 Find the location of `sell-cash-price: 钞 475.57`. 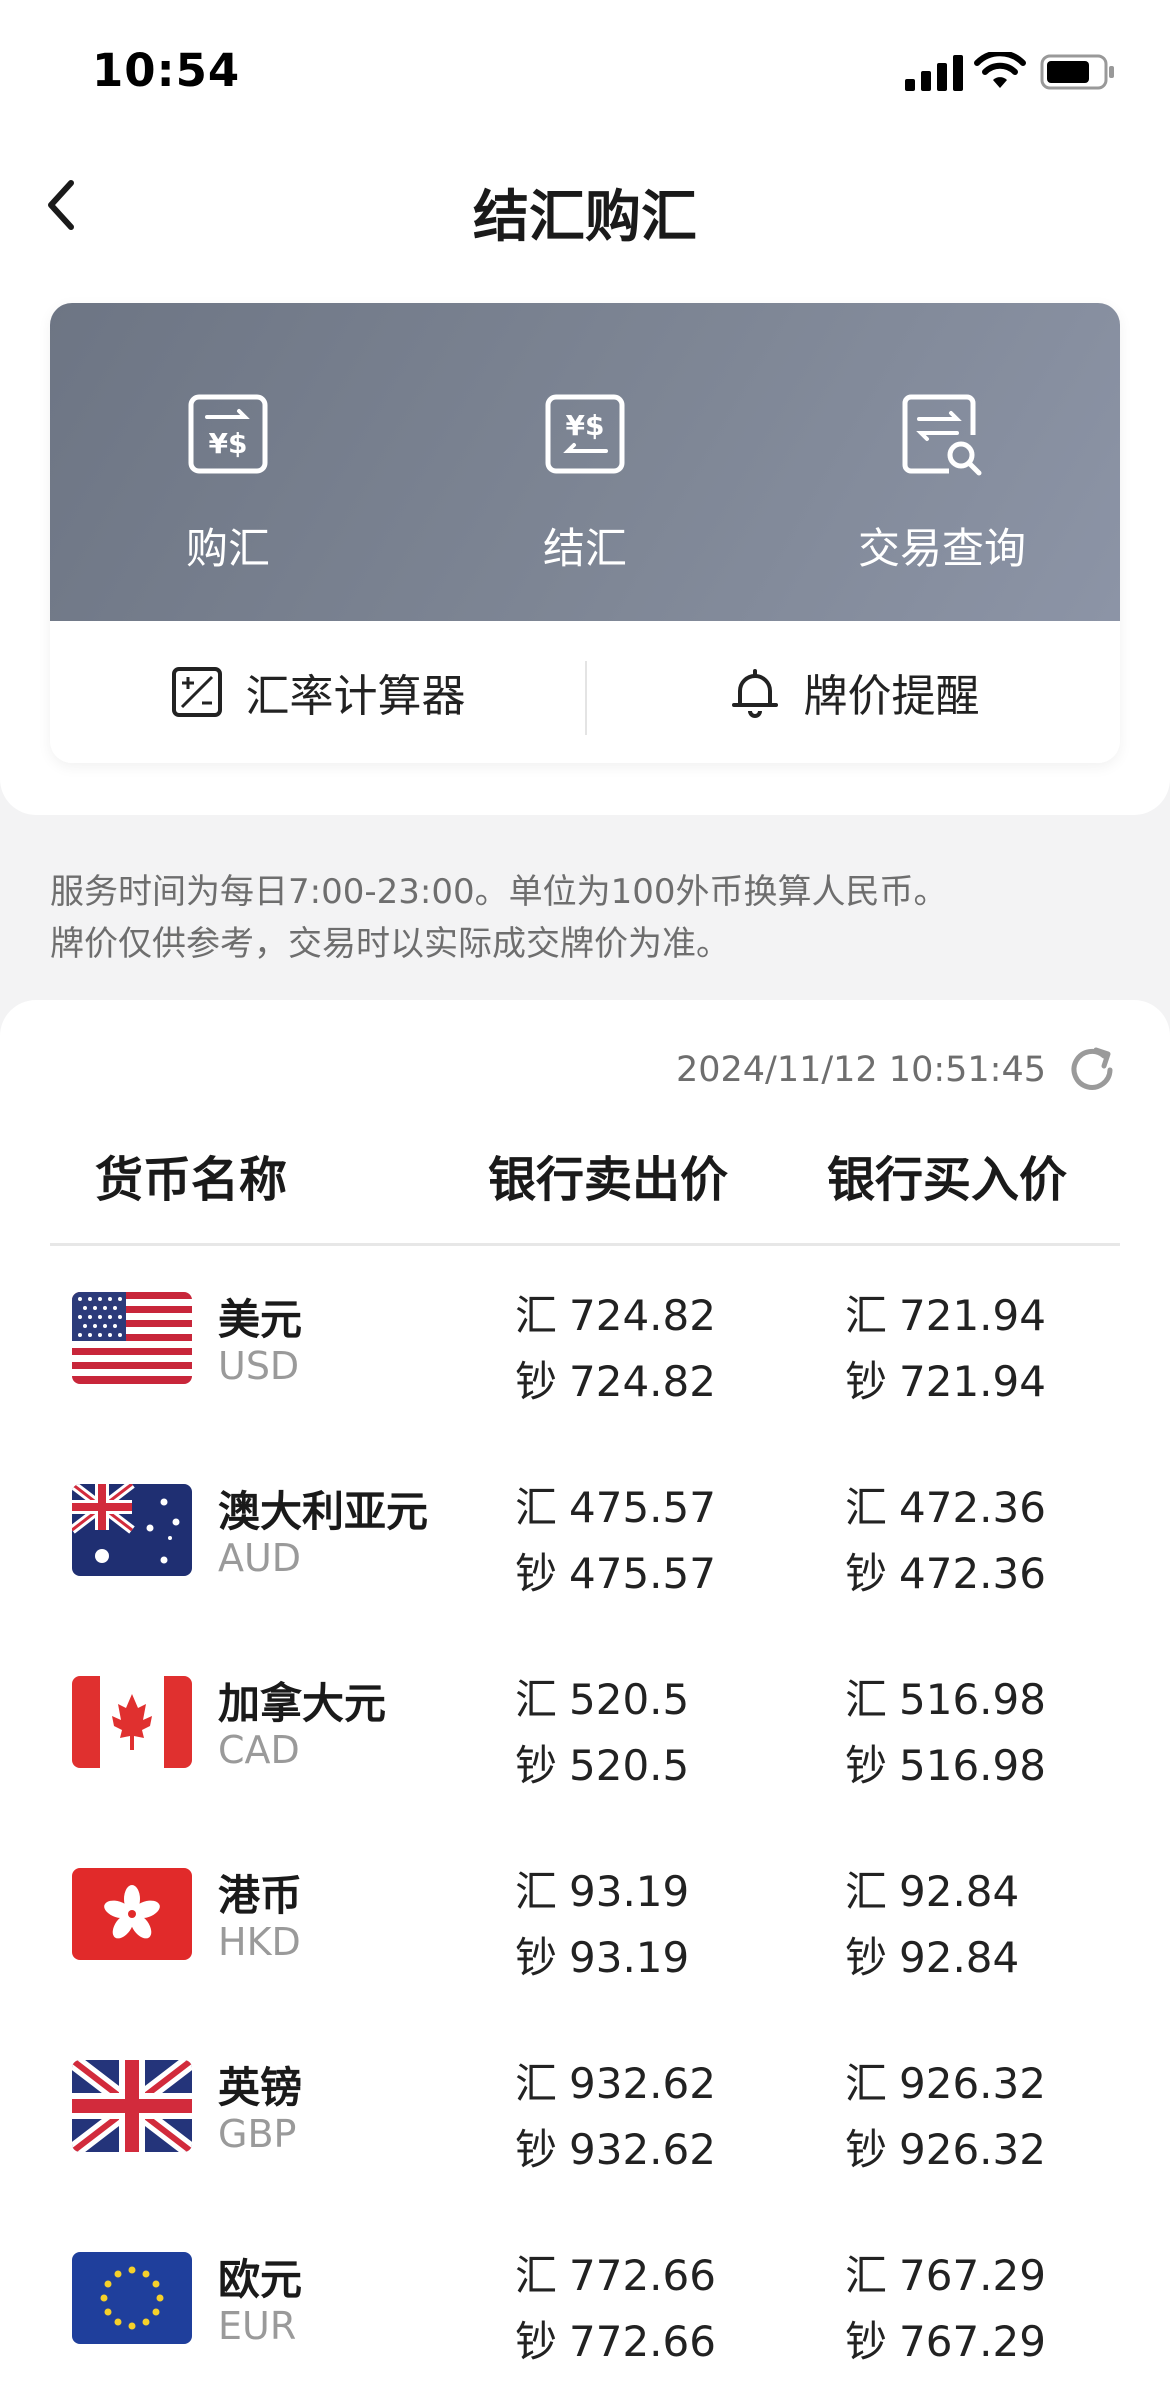

sell-cash-price: 钞 475.57 is located at coordinates (615, 1570).